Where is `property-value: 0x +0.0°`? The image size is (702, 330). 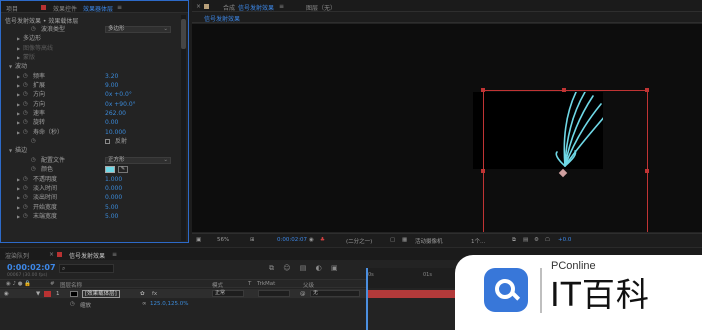
property-value: 0x +0.0° is located at coordinates (118, 94).